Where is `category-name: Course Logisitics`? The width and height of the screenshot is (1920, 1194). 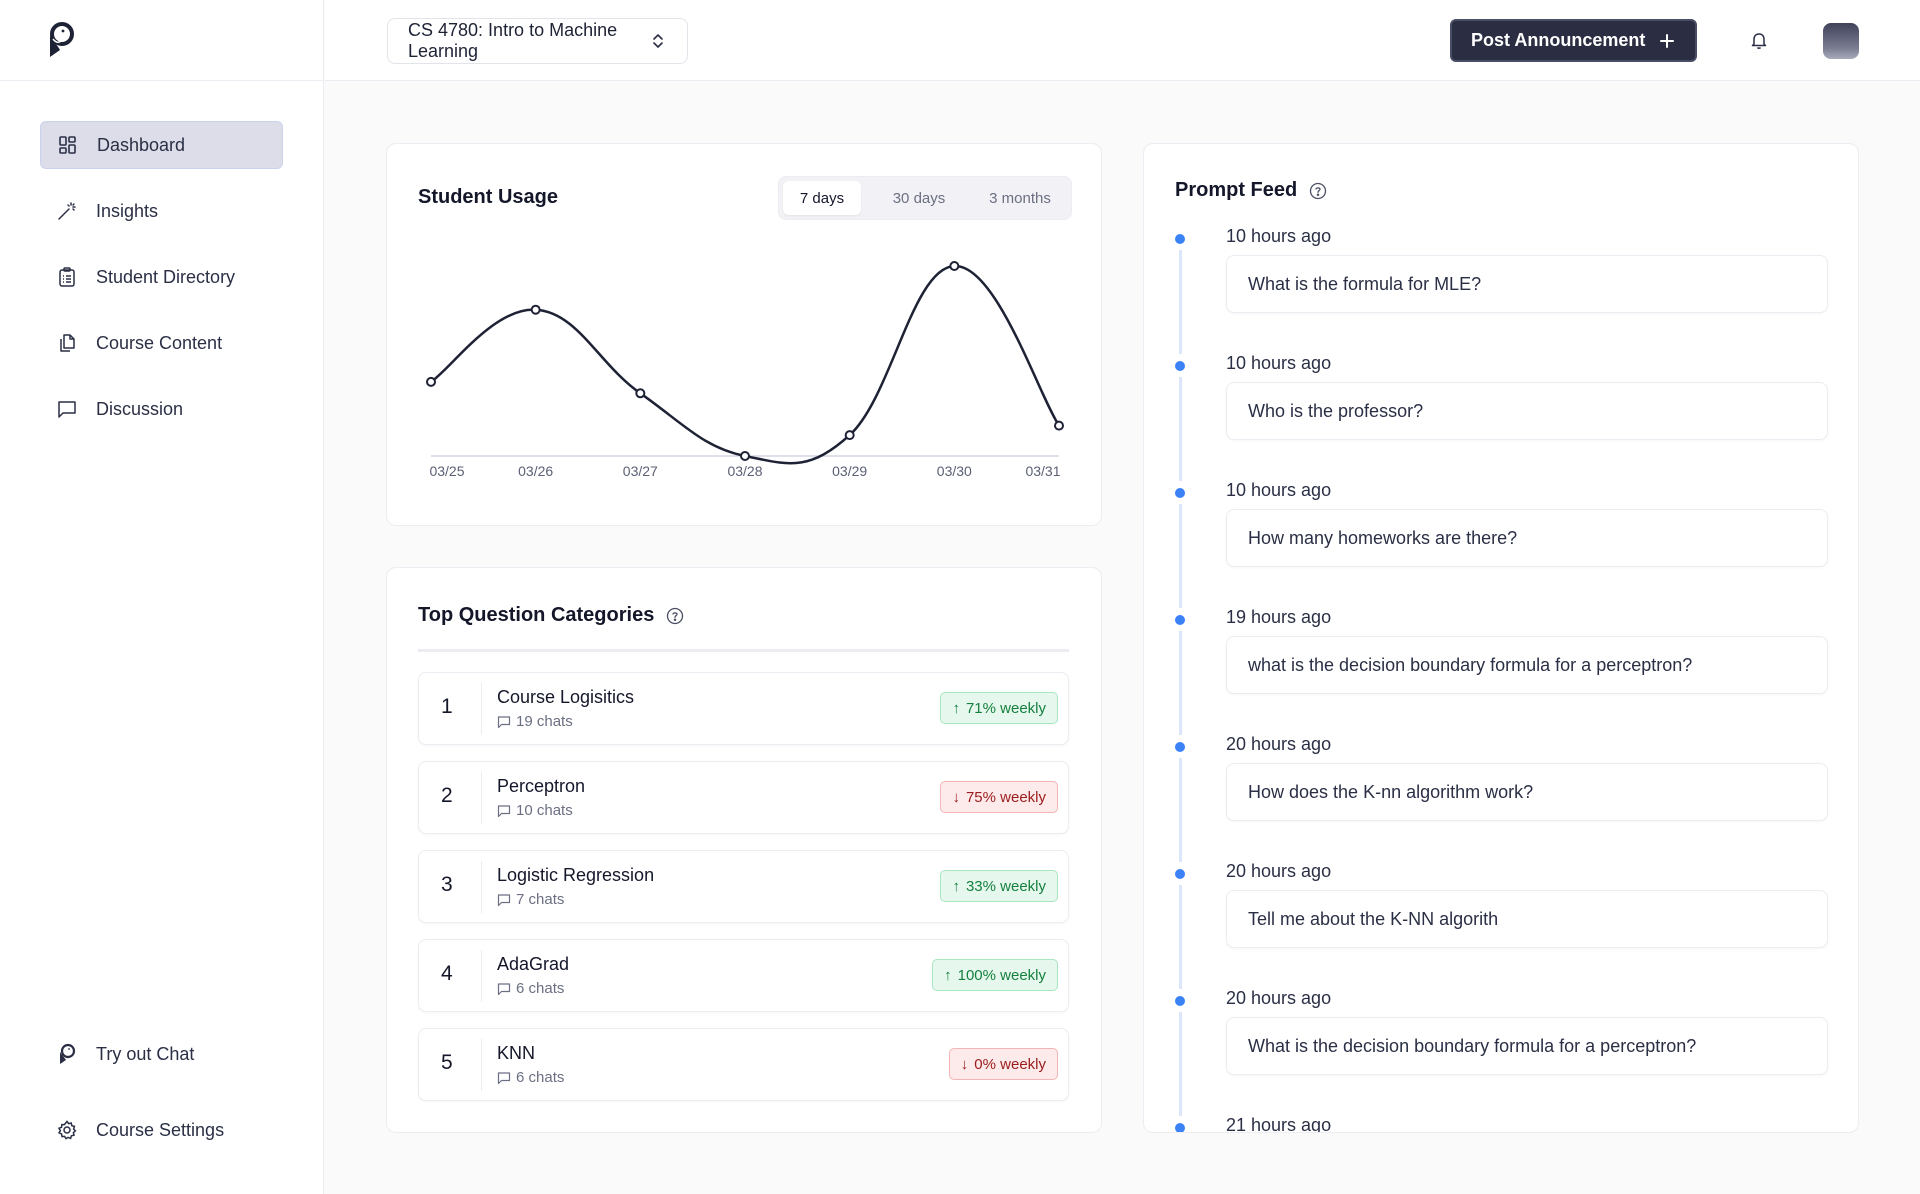 category-name: Course Logisitics is located at coordinates (566, 697).